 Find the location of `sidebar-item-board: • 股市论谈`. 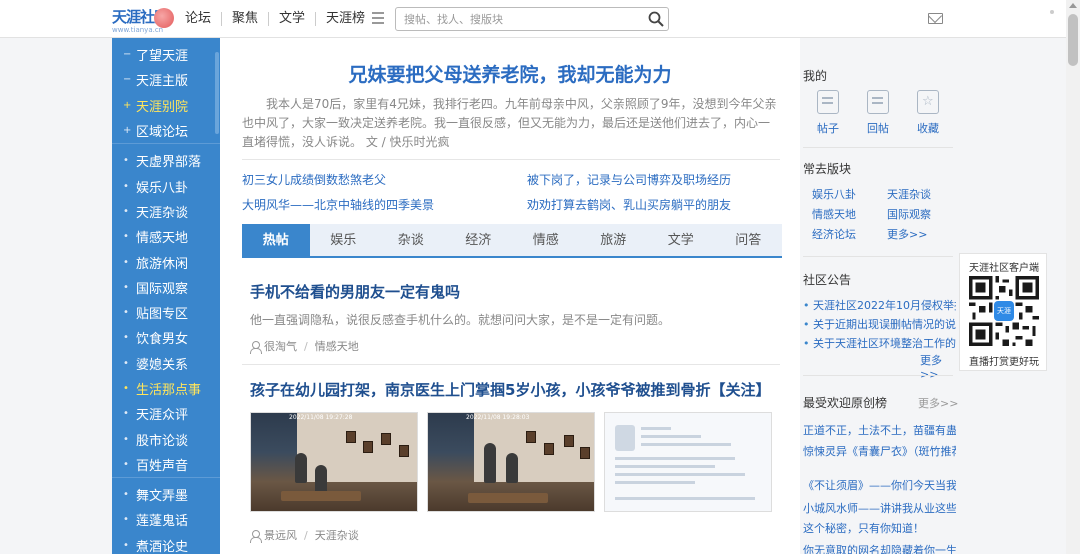

sidebar-item-board: • 股市论谈 is located at coordinates (166, 438).